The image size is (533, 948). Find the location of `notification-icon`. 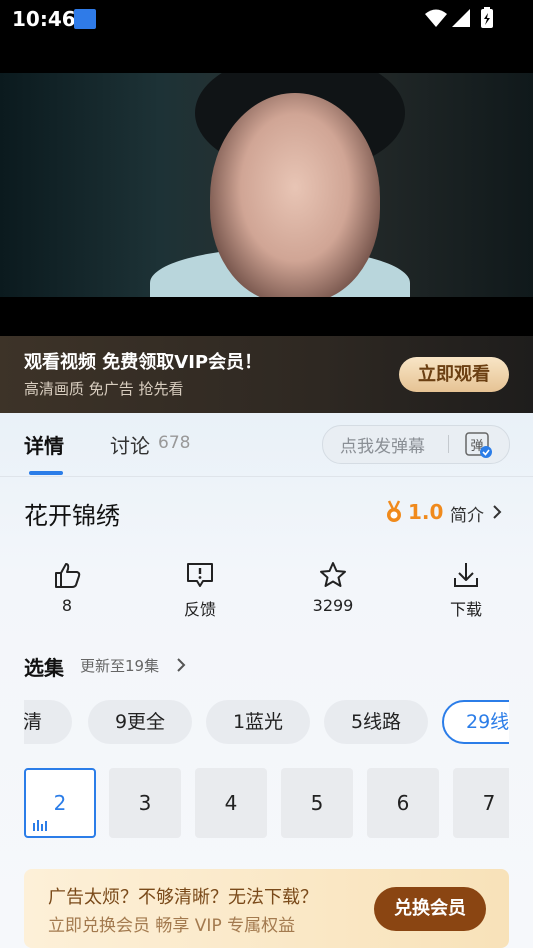

notification-icon is located at coordinates (85, 19).